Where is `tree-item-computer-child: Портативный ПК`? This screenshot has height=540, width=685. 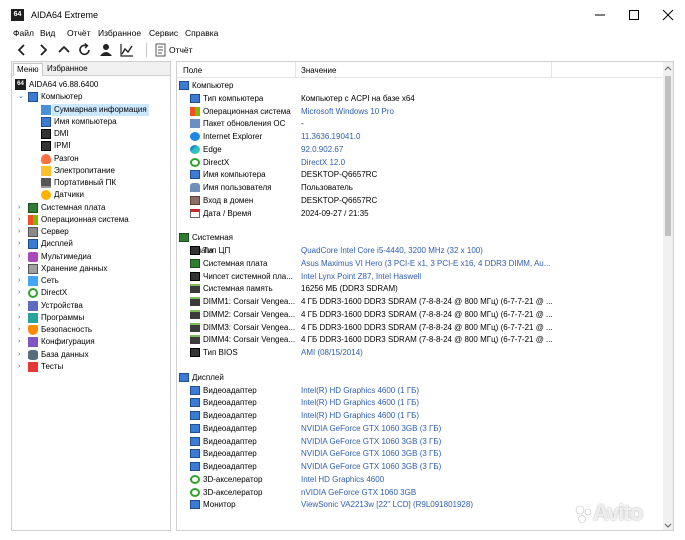 tree-item-computer-child: Портативный ПК is located at coordinates (91, 183).